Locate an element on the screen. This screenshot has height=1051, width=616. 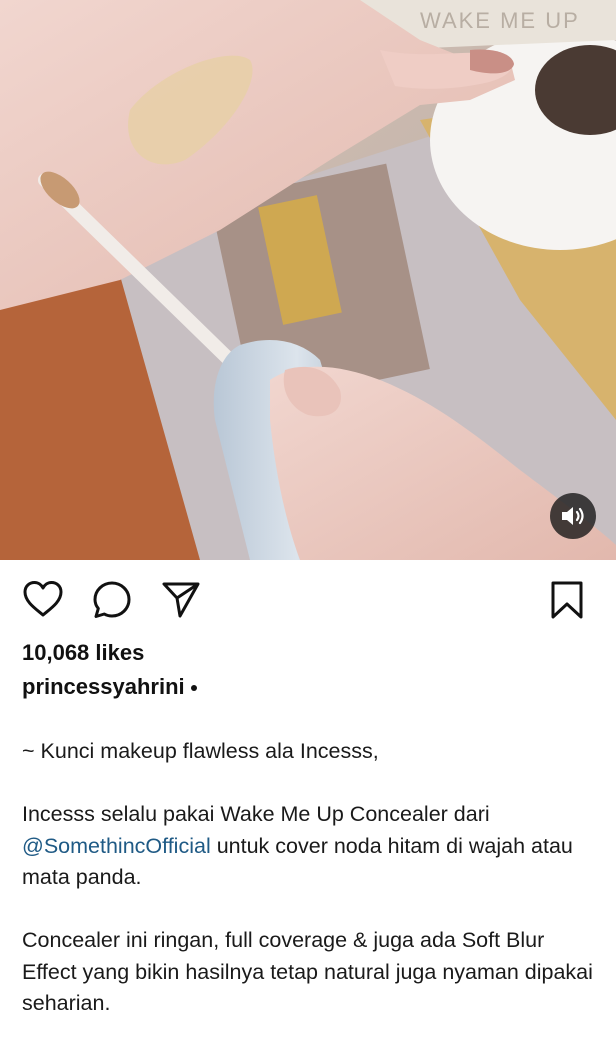
sound-toggle-button is located at coordinates (573, 516).